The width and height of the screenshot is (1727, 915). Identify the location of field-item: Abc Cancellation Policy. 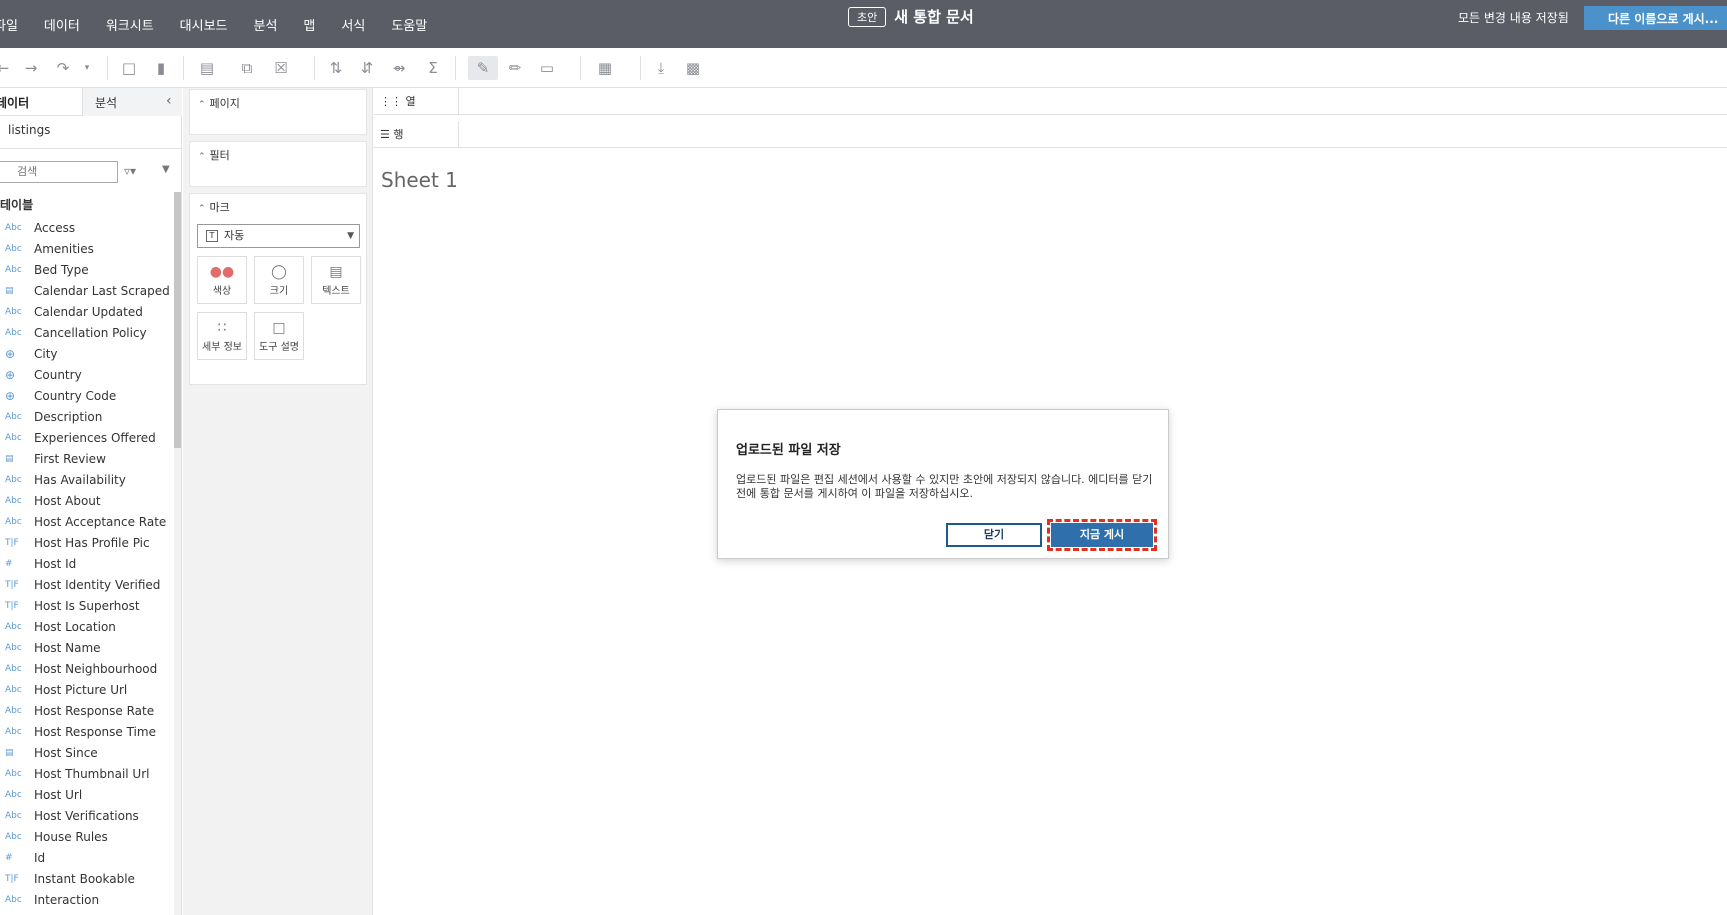
(86, 332).